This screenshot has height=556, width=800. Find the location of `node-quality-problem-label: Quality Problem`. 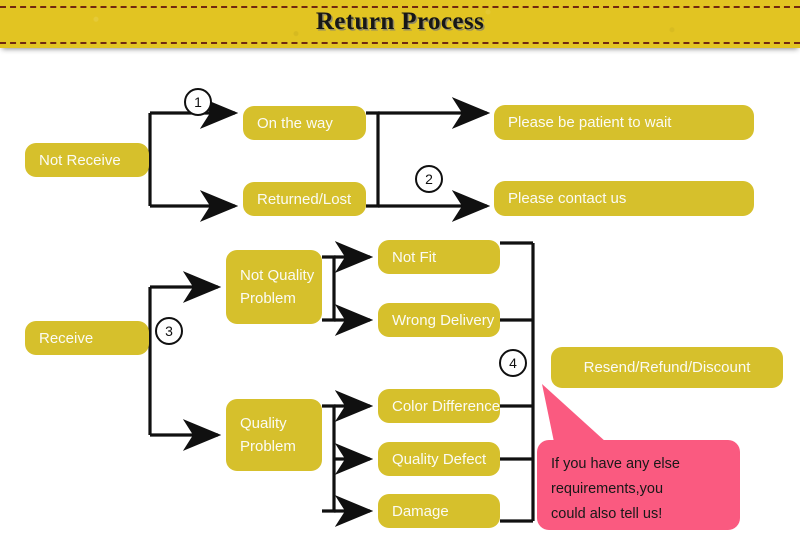

node-quality-problem-label: Quality Problem is located at coordinates (268, 435).